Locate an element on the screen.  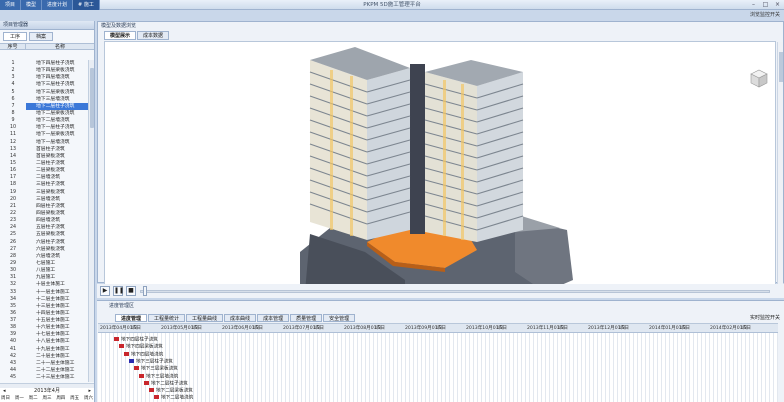
row-name: 首层梁板浇筑 is located at coordinates (50, 156).